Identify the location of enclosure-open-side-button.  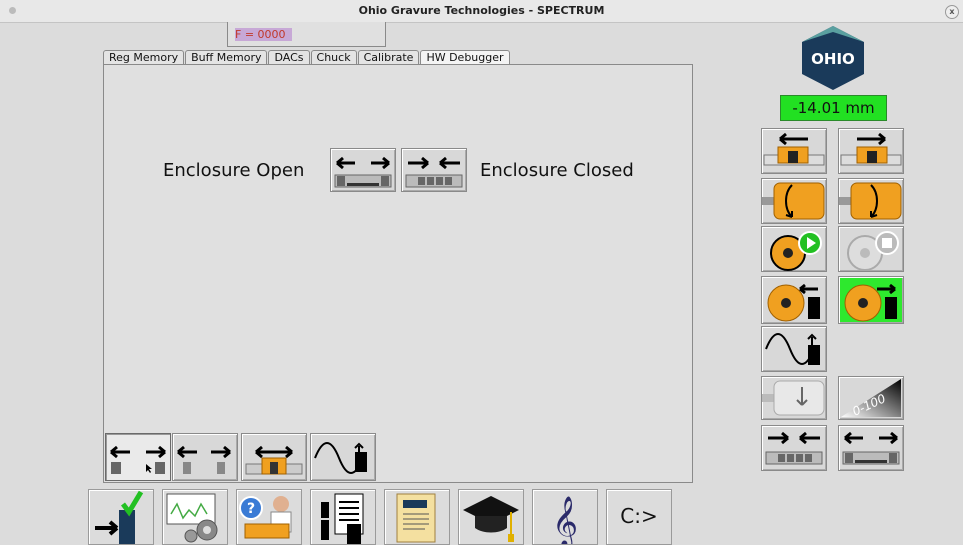
(871, 448).